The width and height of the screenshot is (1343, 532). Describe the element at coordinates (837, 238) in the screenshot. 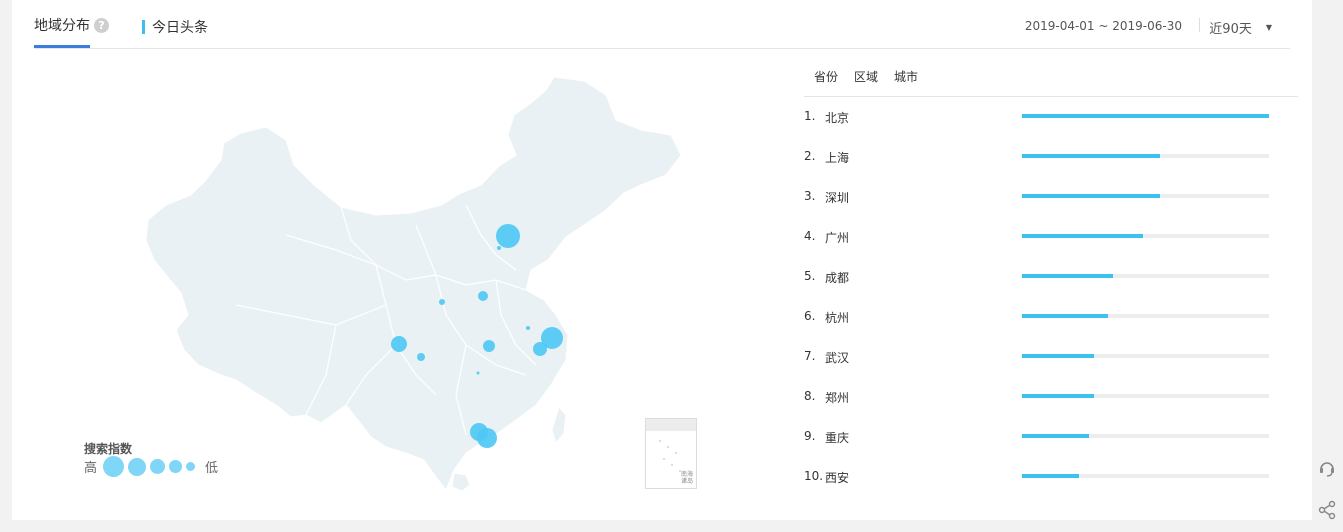

I see `rank-city-name: 广州` at that location.